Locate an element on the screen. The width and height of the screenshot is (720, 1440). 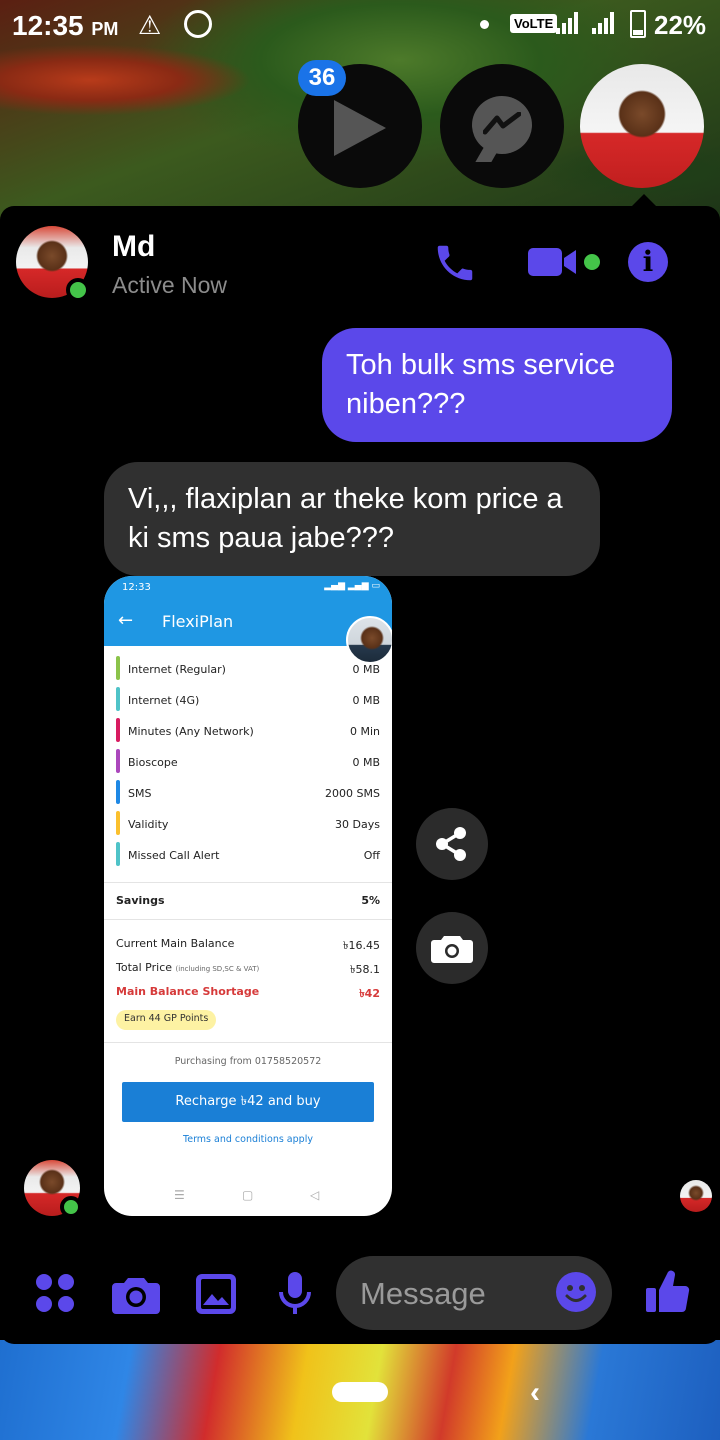
camera-button is located at coordinates (452, 948).